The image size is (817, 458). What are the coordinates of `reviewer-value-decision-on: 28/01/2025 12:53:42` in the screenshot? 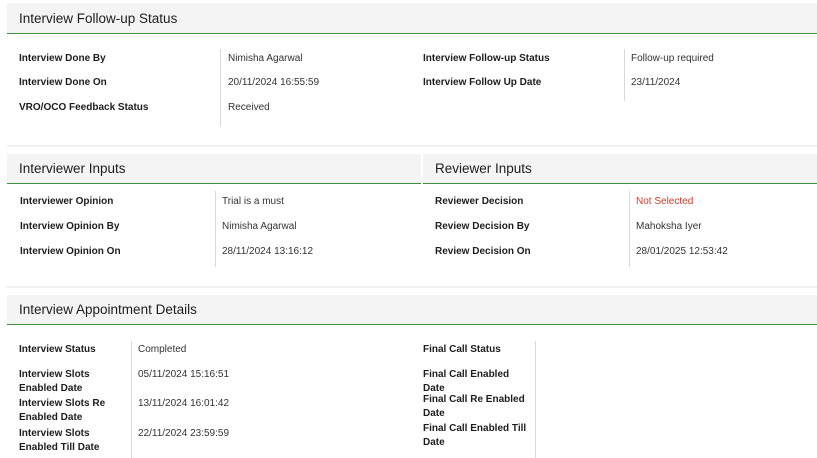 It's located at (682, 251).